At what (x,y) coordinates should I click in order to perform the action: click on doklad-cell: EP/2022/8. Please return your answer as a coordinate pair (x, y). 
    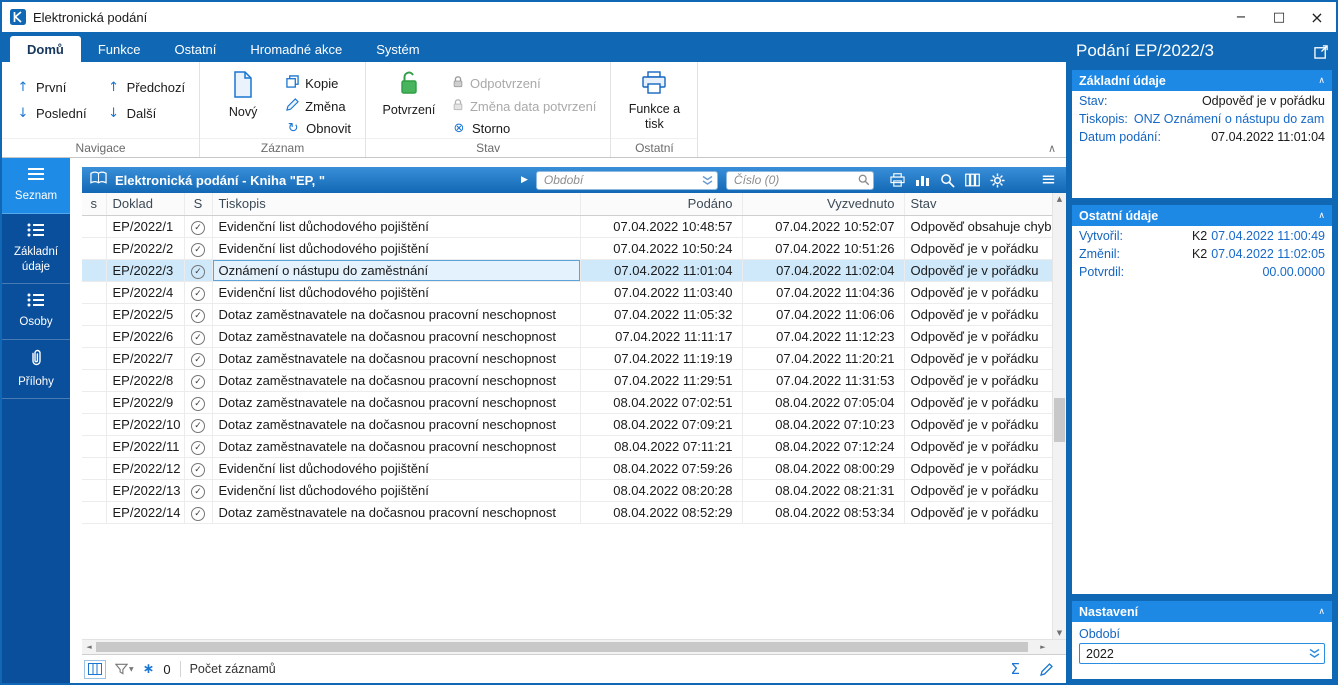
    Looking at the image, I should click on (145, 380).